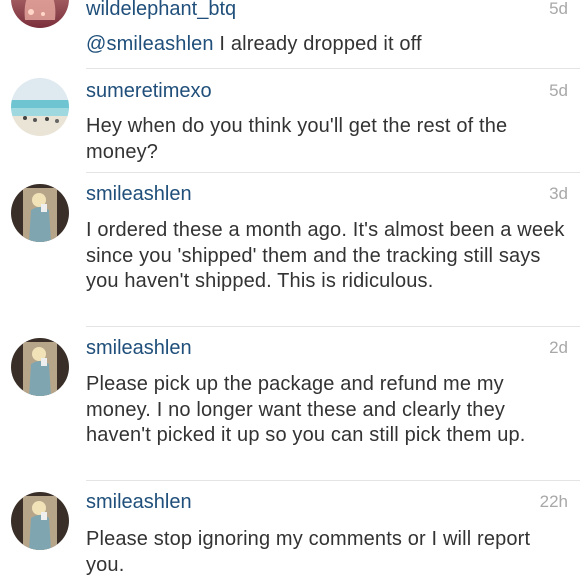 The width and height of the screenshot is (580, 580). Describe the element at coordinates (553, 501) in the screenshot. I see `comment-timestamp: 22h` at that location.